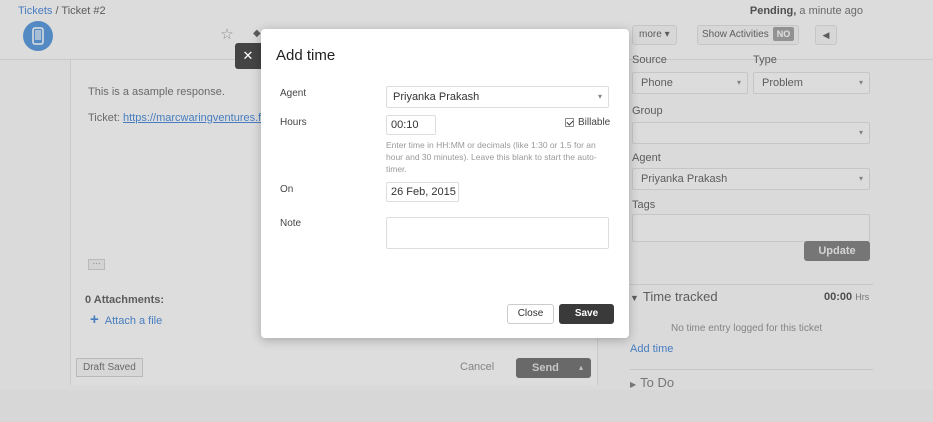 This screenshot has height=422, width=933. Describe the element at coordinates (293, 122) in the screenshot. I see `hours-field-label: Hours` at that location.